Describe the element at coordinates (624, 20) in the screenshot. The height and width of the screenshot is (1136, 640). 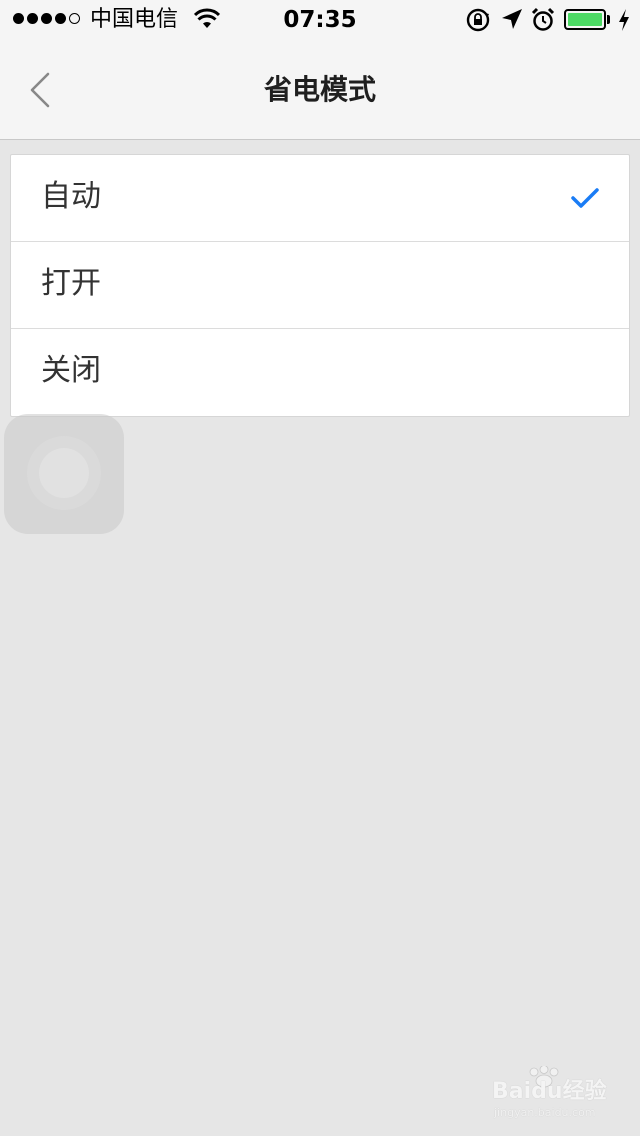
I see `charging-bolt-icon` at that location.